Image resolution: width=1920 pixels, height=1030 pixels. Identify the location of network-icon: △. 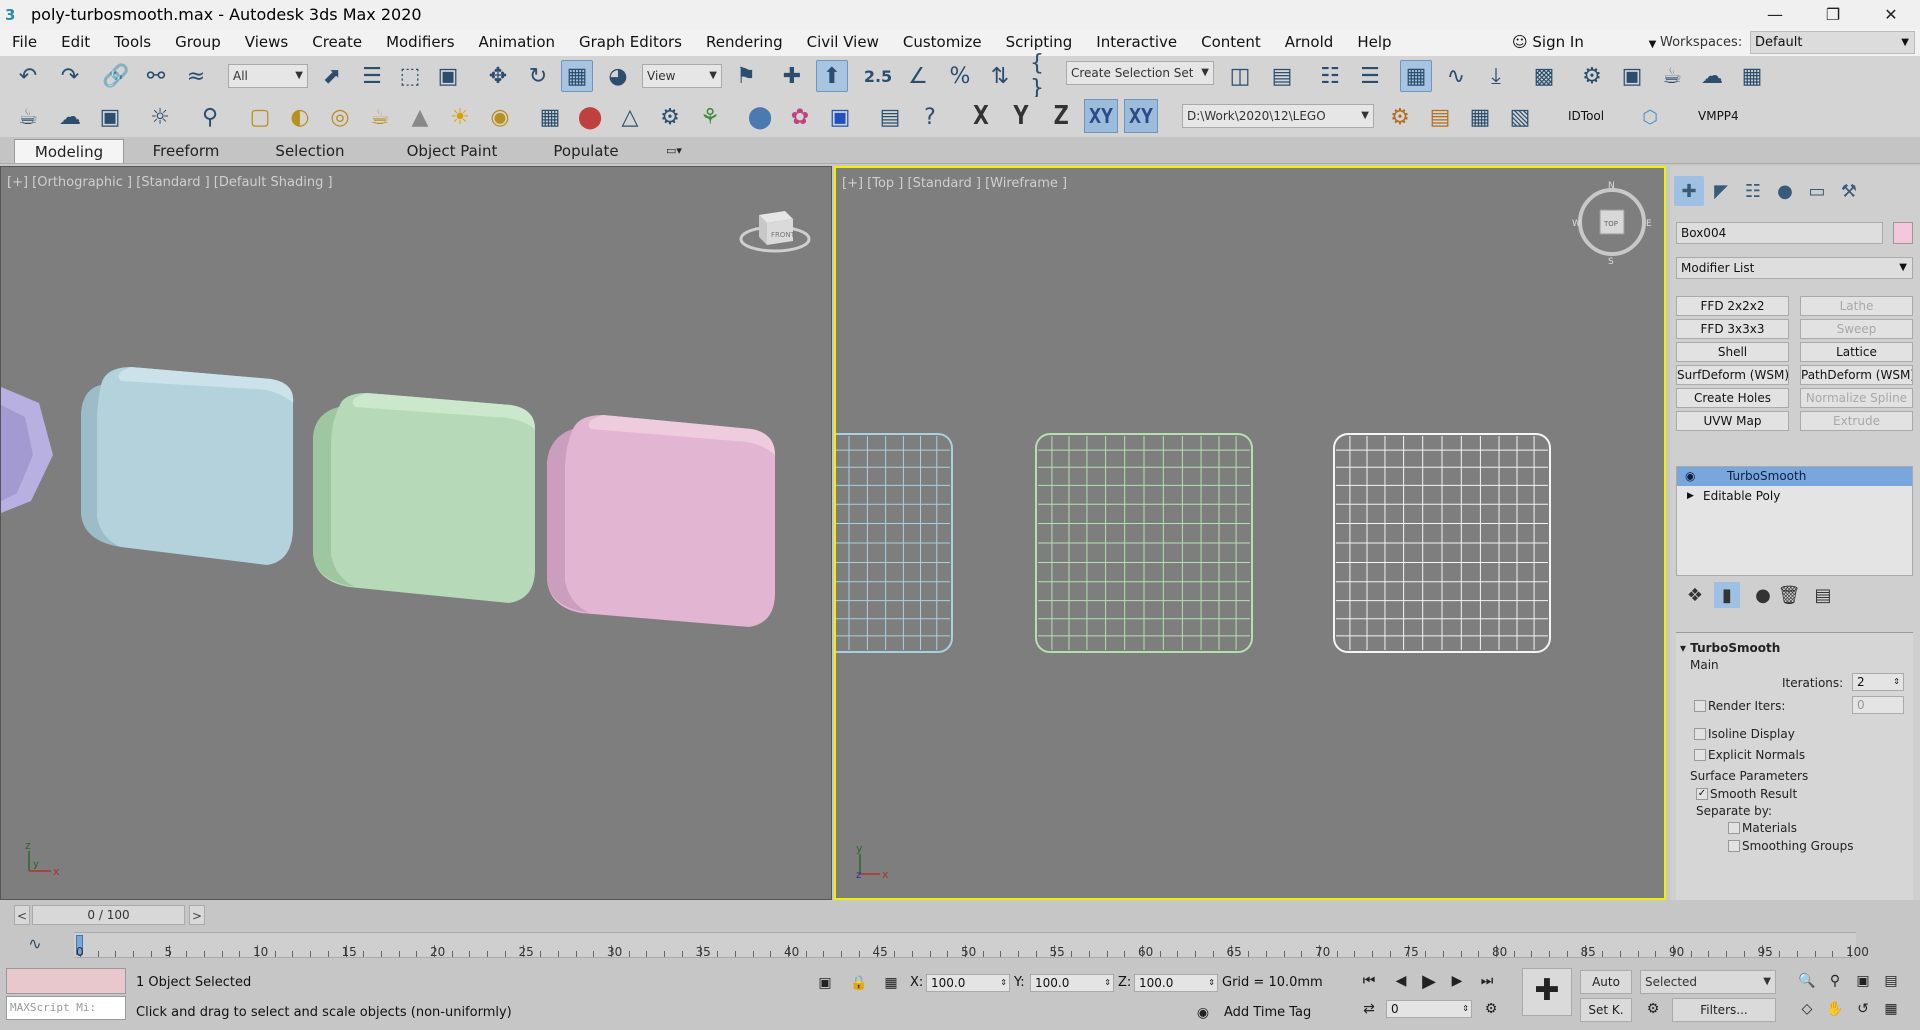
(630, 117).